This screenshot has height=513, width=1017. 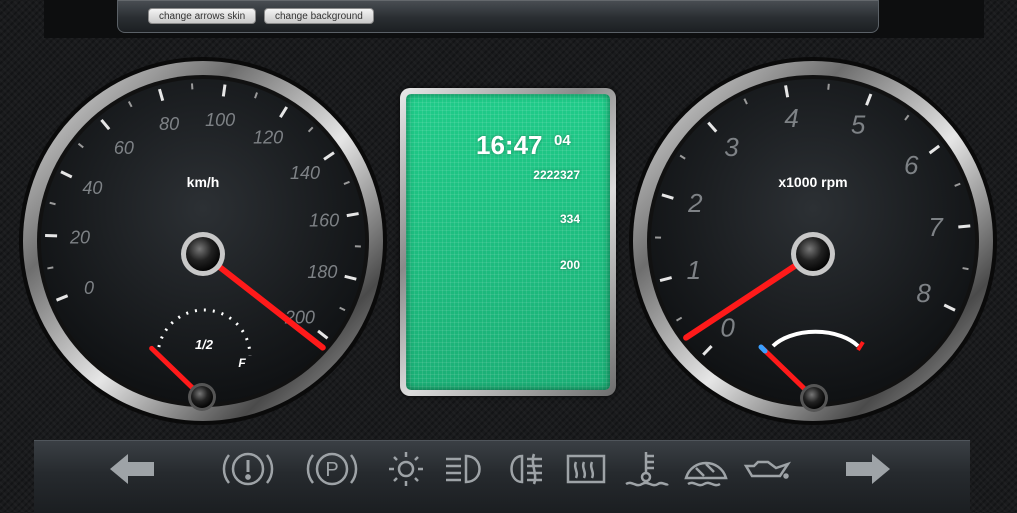 I want to click on rpm-tick-label: 2, so click(x=695, y=203).